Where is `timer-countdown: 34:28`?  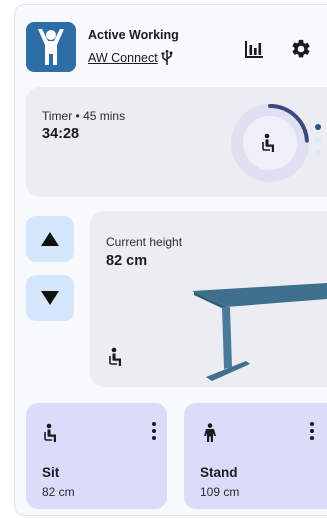 timer-countdown: 34:28 is located at coordinates (61, 134).